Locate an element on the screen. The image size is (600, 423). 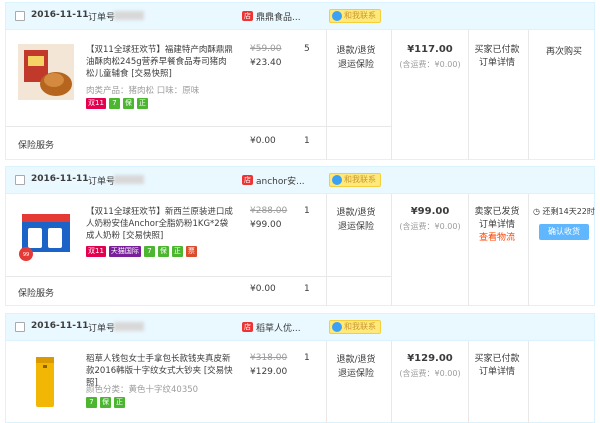
product-meta: 颜色分类：黄色十字纹40350 is located at coordinates (142, 390).